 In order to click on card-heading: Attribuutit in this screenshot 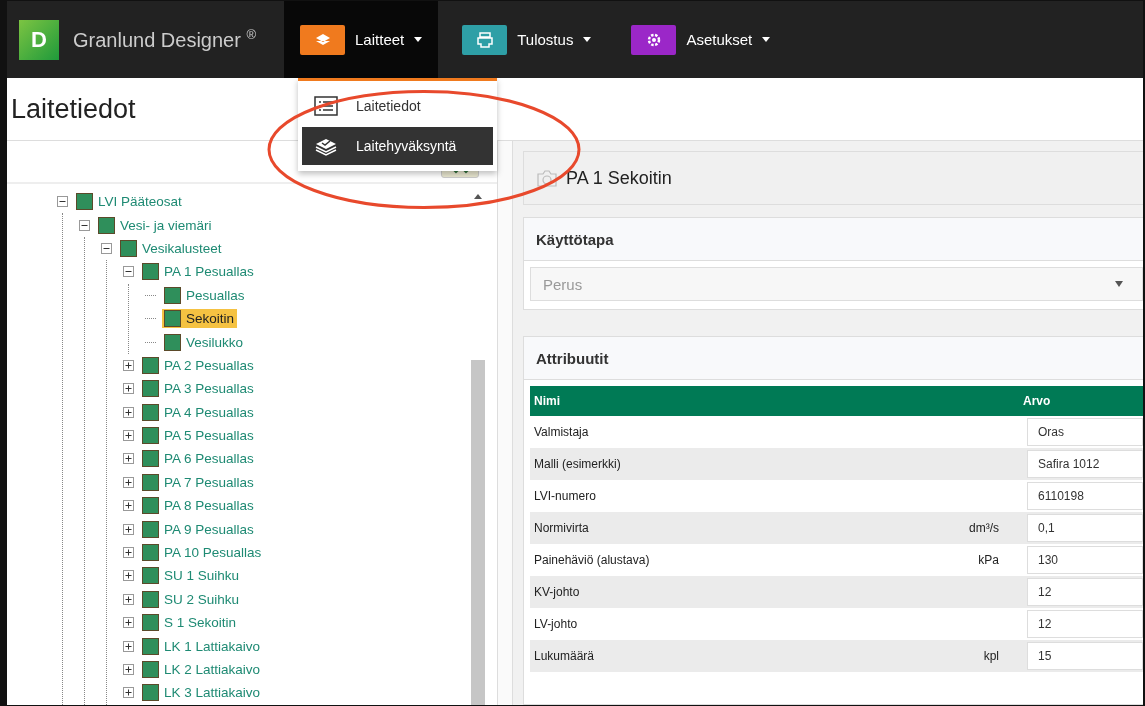, I will do `click(572, 358)`.